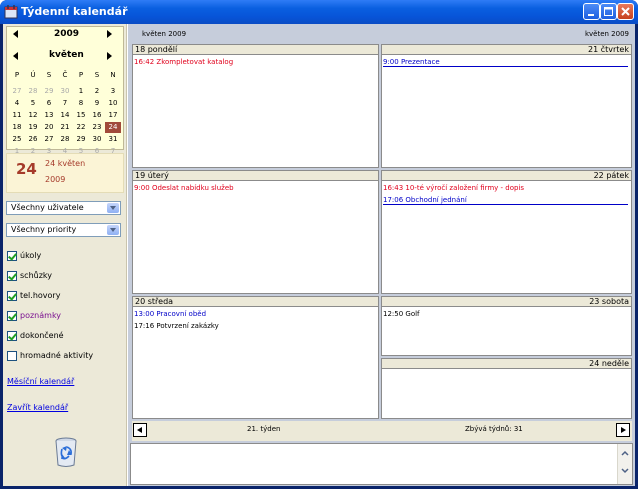 This screenshot has height=489, width=638. I want to click on calendar-day: 1, so click(81, 91).